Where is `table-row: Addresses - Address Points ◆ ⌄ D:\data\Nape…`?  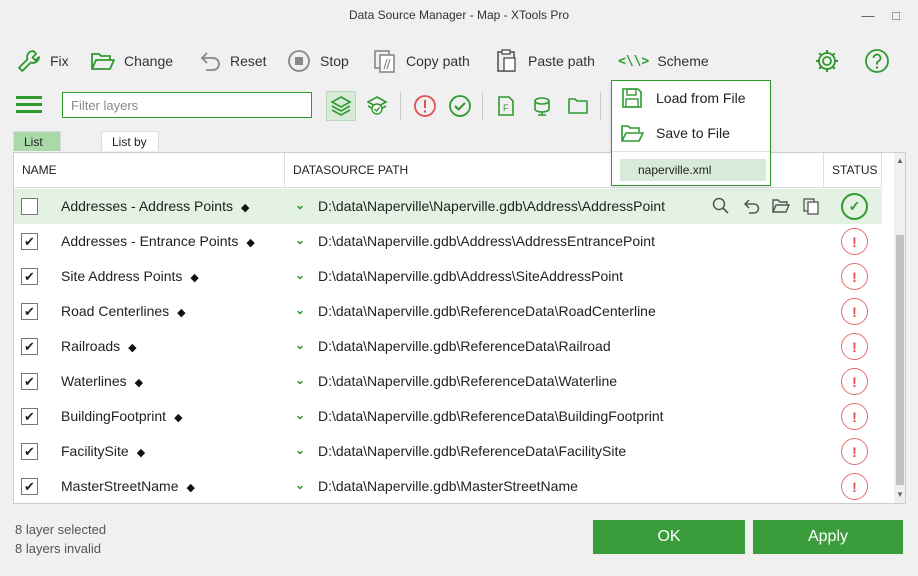
table-row: Addresses - Address Points ◆ ⌄ D:\data\Nape… is located at coordinates (448, 206).